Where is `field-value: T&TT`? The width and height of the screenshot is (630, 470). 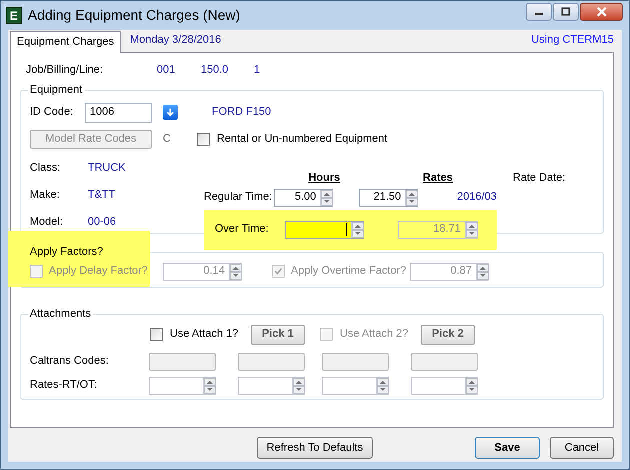
field-value: T&TT is located at coordinates (102, 196).